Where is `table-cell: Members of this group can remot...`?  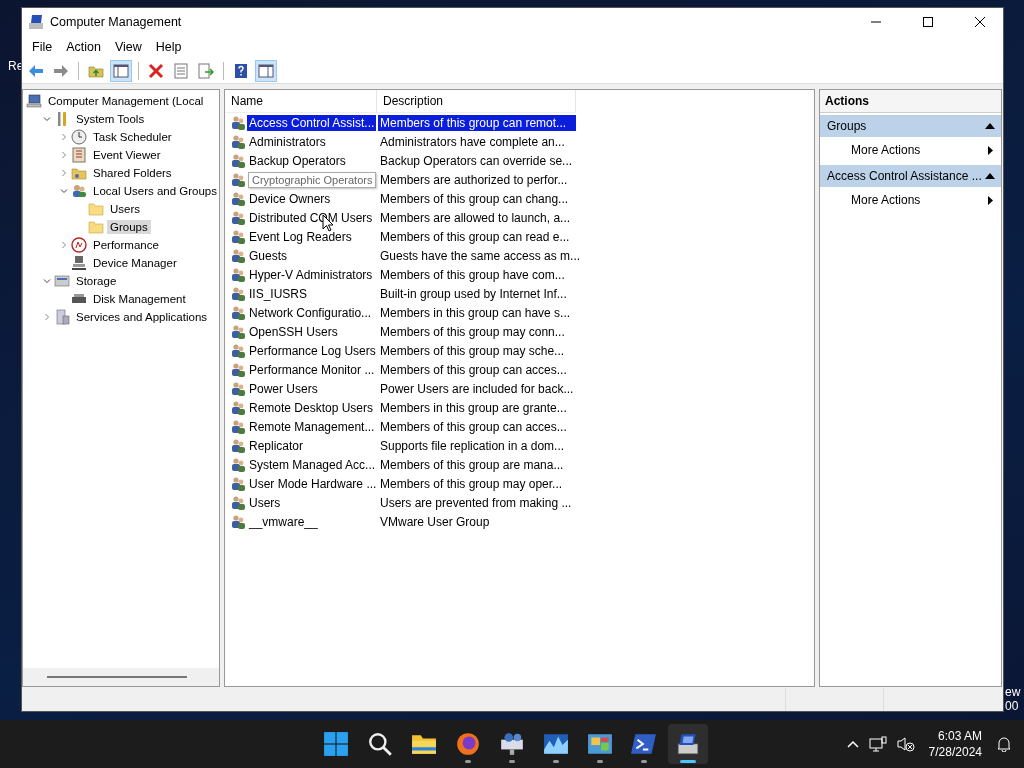 table-cell: Members of this group can remot... is located at coordinates (477, 122).